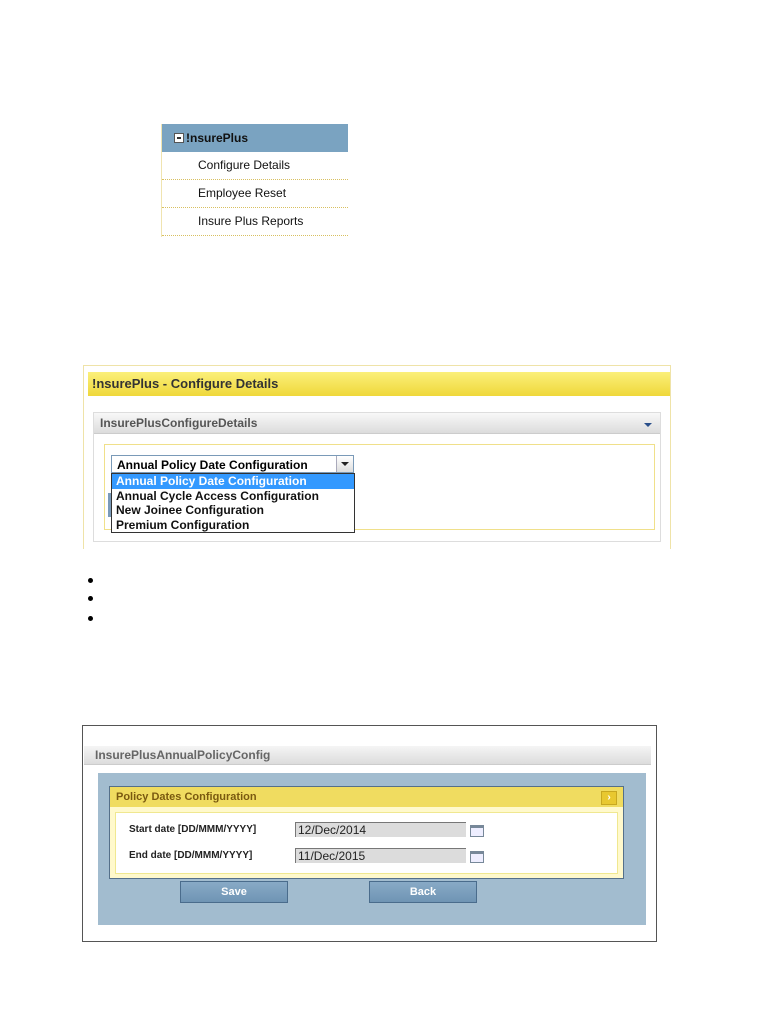 The height and width of the screenshot is (1024, 768). Describe the element at coordinates (233, 496) in the screenshot. I see `option-annual-cycle-access: Annual Cycle Access Configuration` at that location.